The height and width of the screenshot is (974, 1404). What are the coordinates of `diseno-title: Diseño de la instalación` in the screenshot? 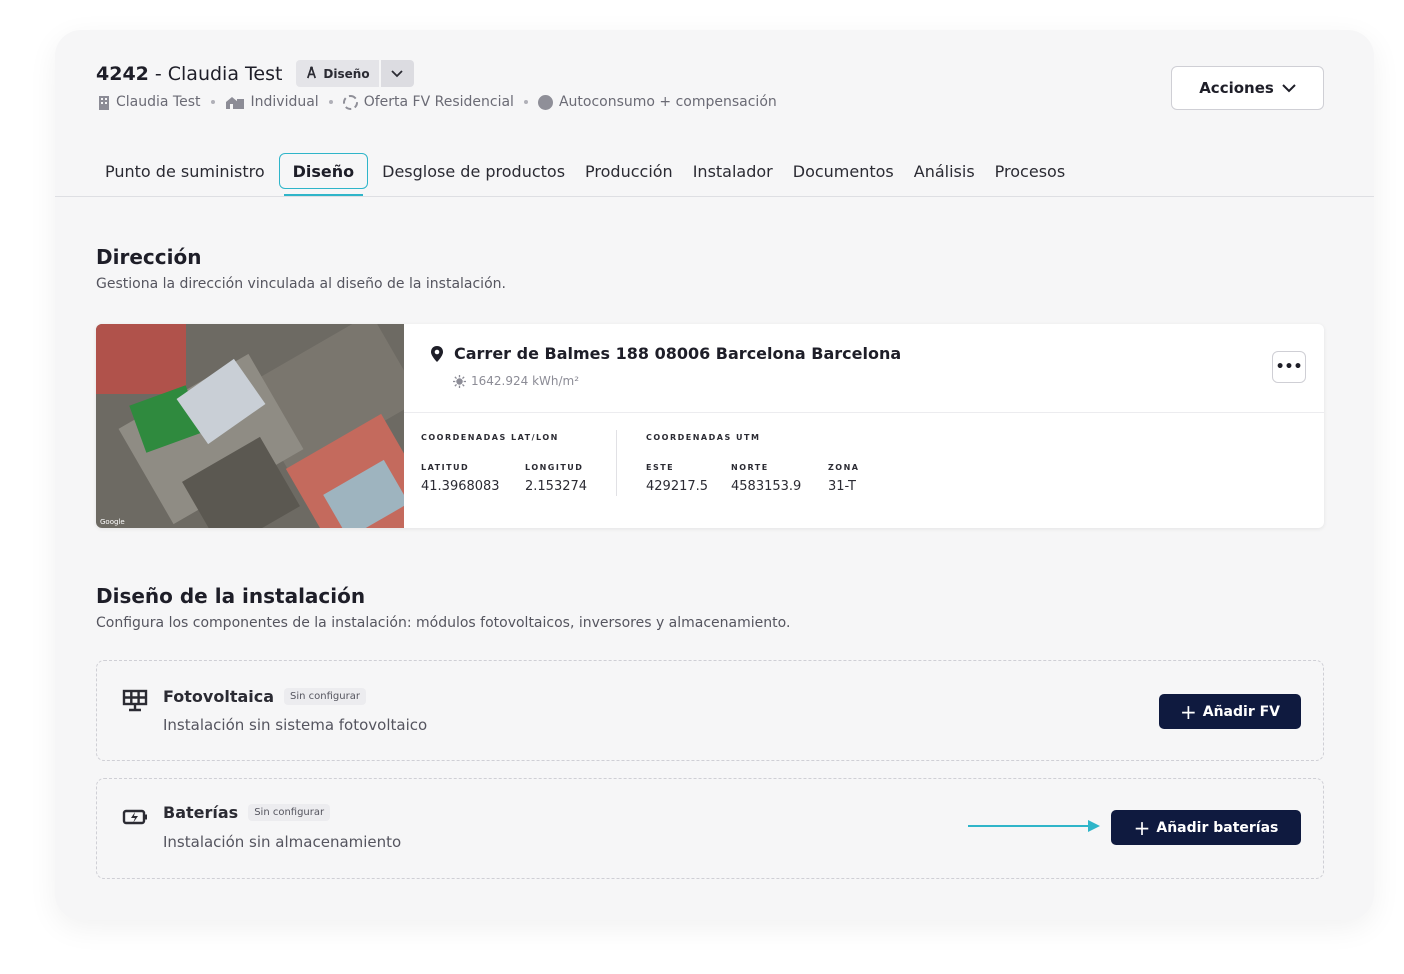 It's located at (231, 596).